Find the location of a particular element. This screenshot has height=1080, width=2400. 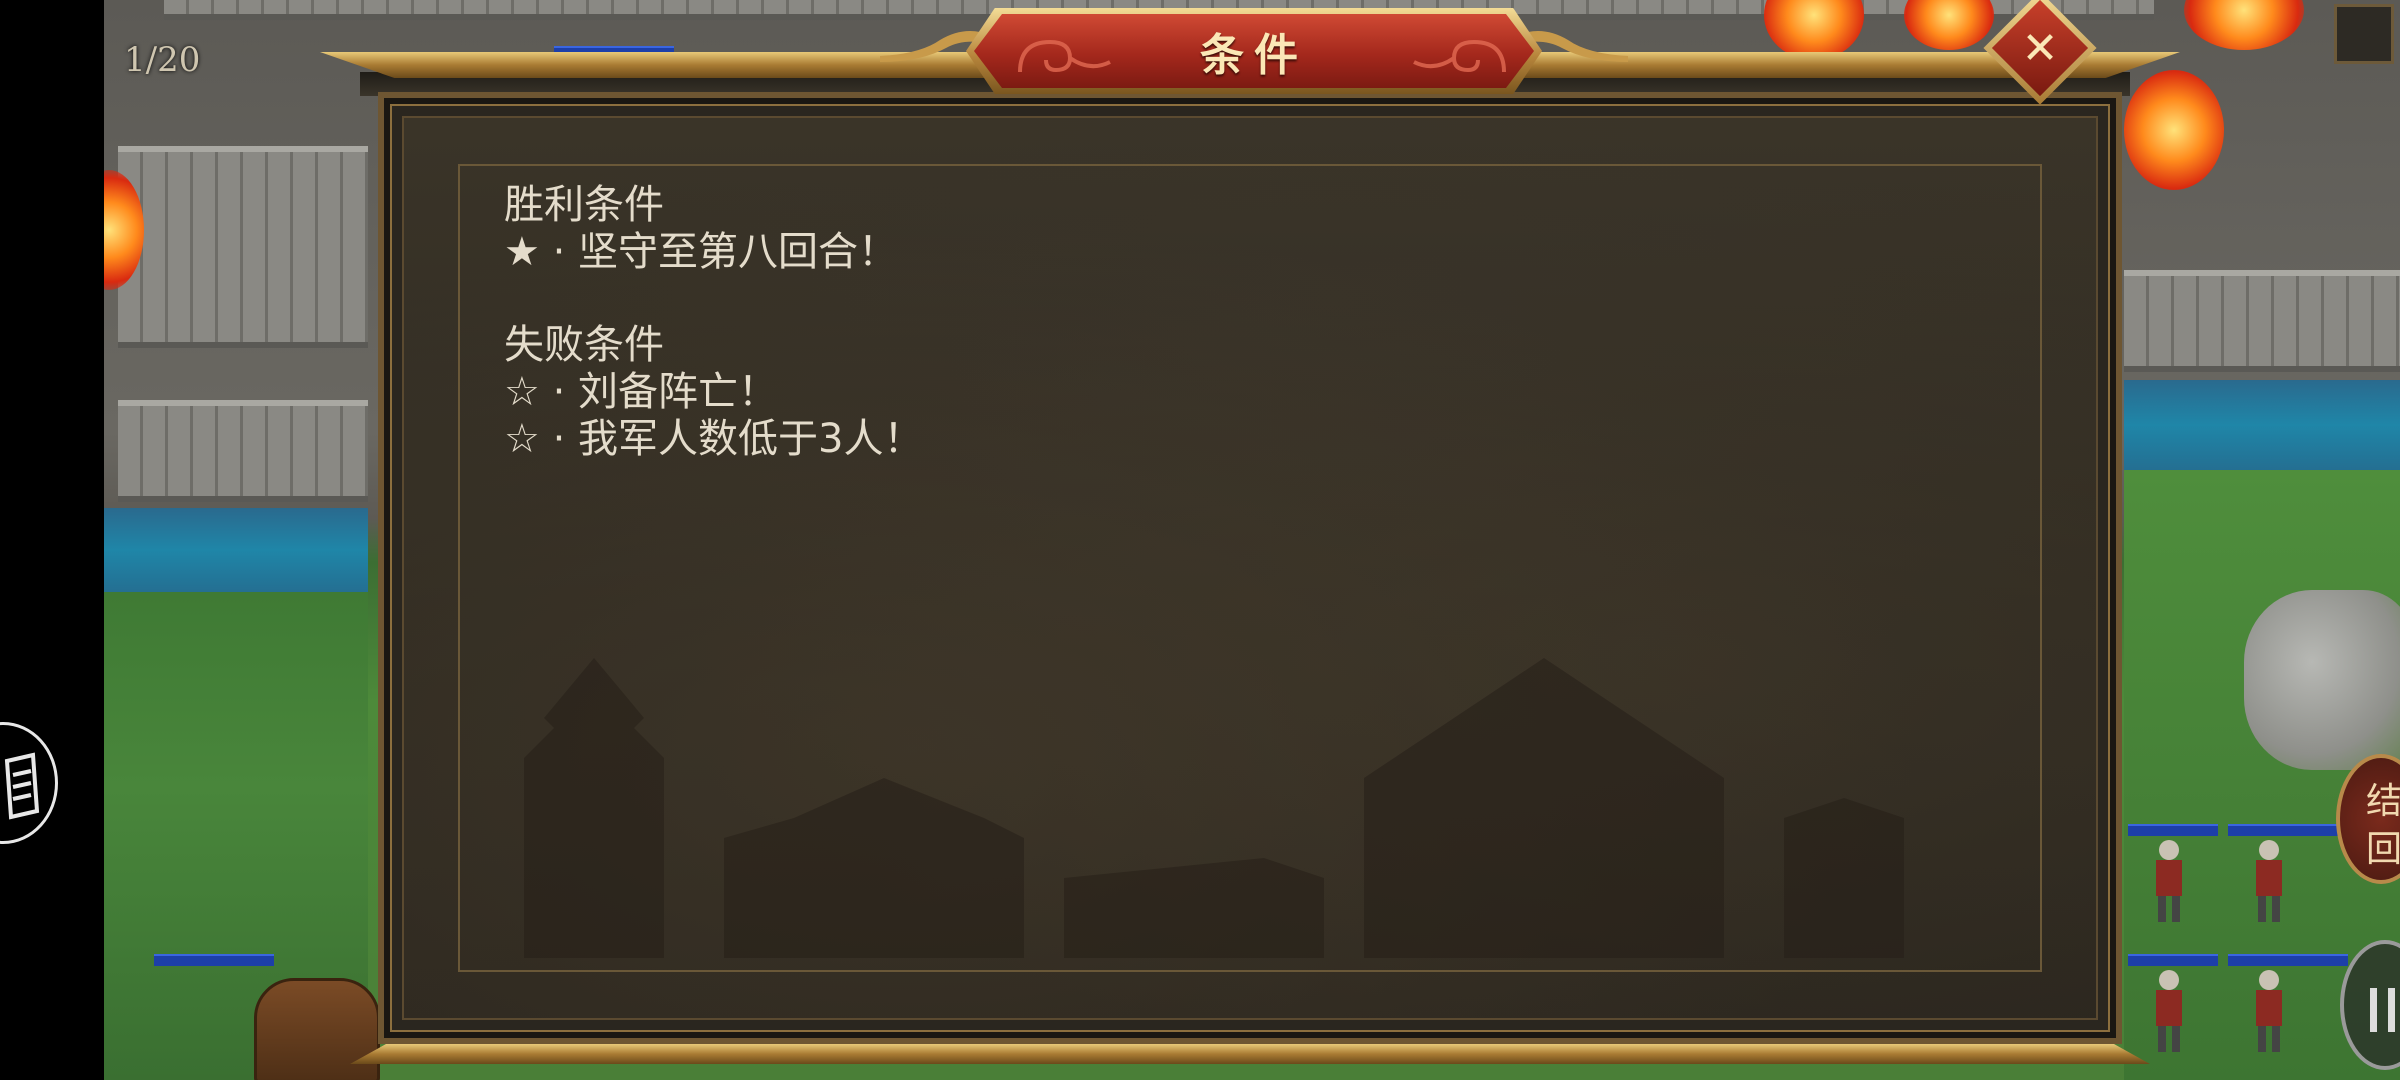

left-system-bar is located at coordinates (52, 540).